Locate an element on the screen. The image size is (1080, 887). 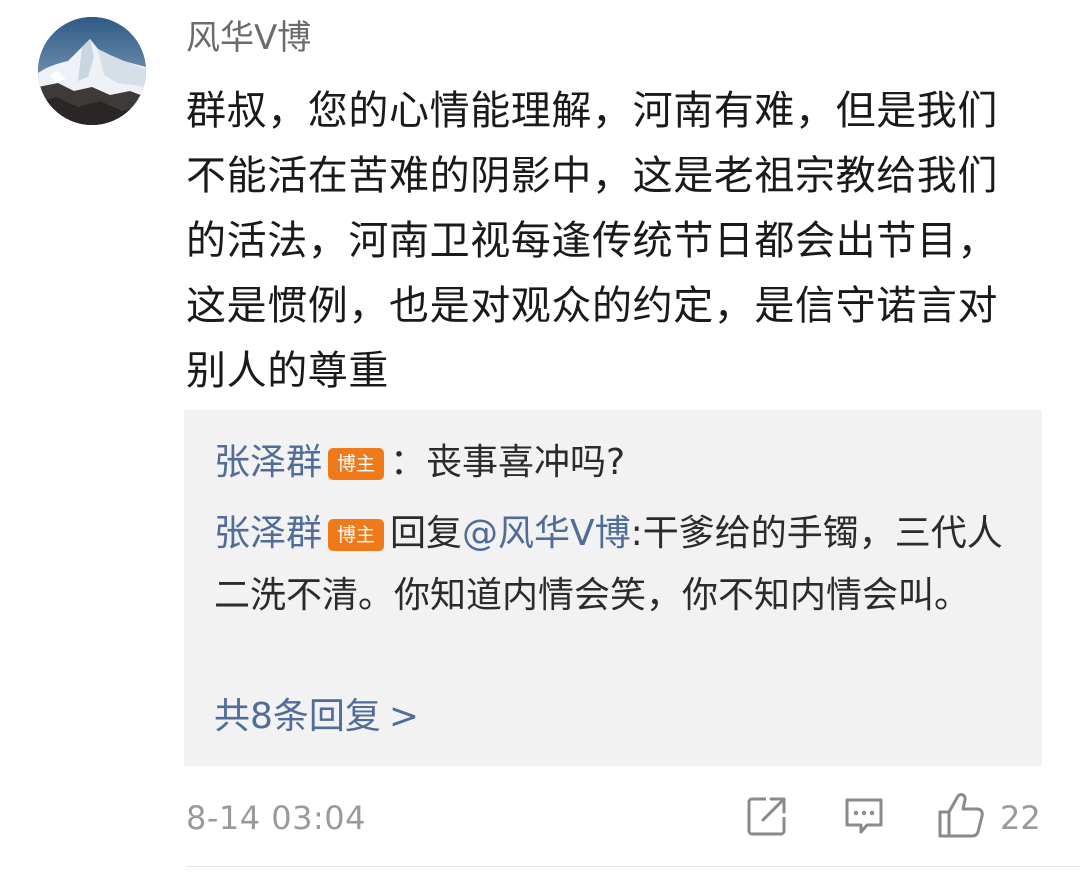
reply-prefix: 回复 is located at coordinates (426, 533).